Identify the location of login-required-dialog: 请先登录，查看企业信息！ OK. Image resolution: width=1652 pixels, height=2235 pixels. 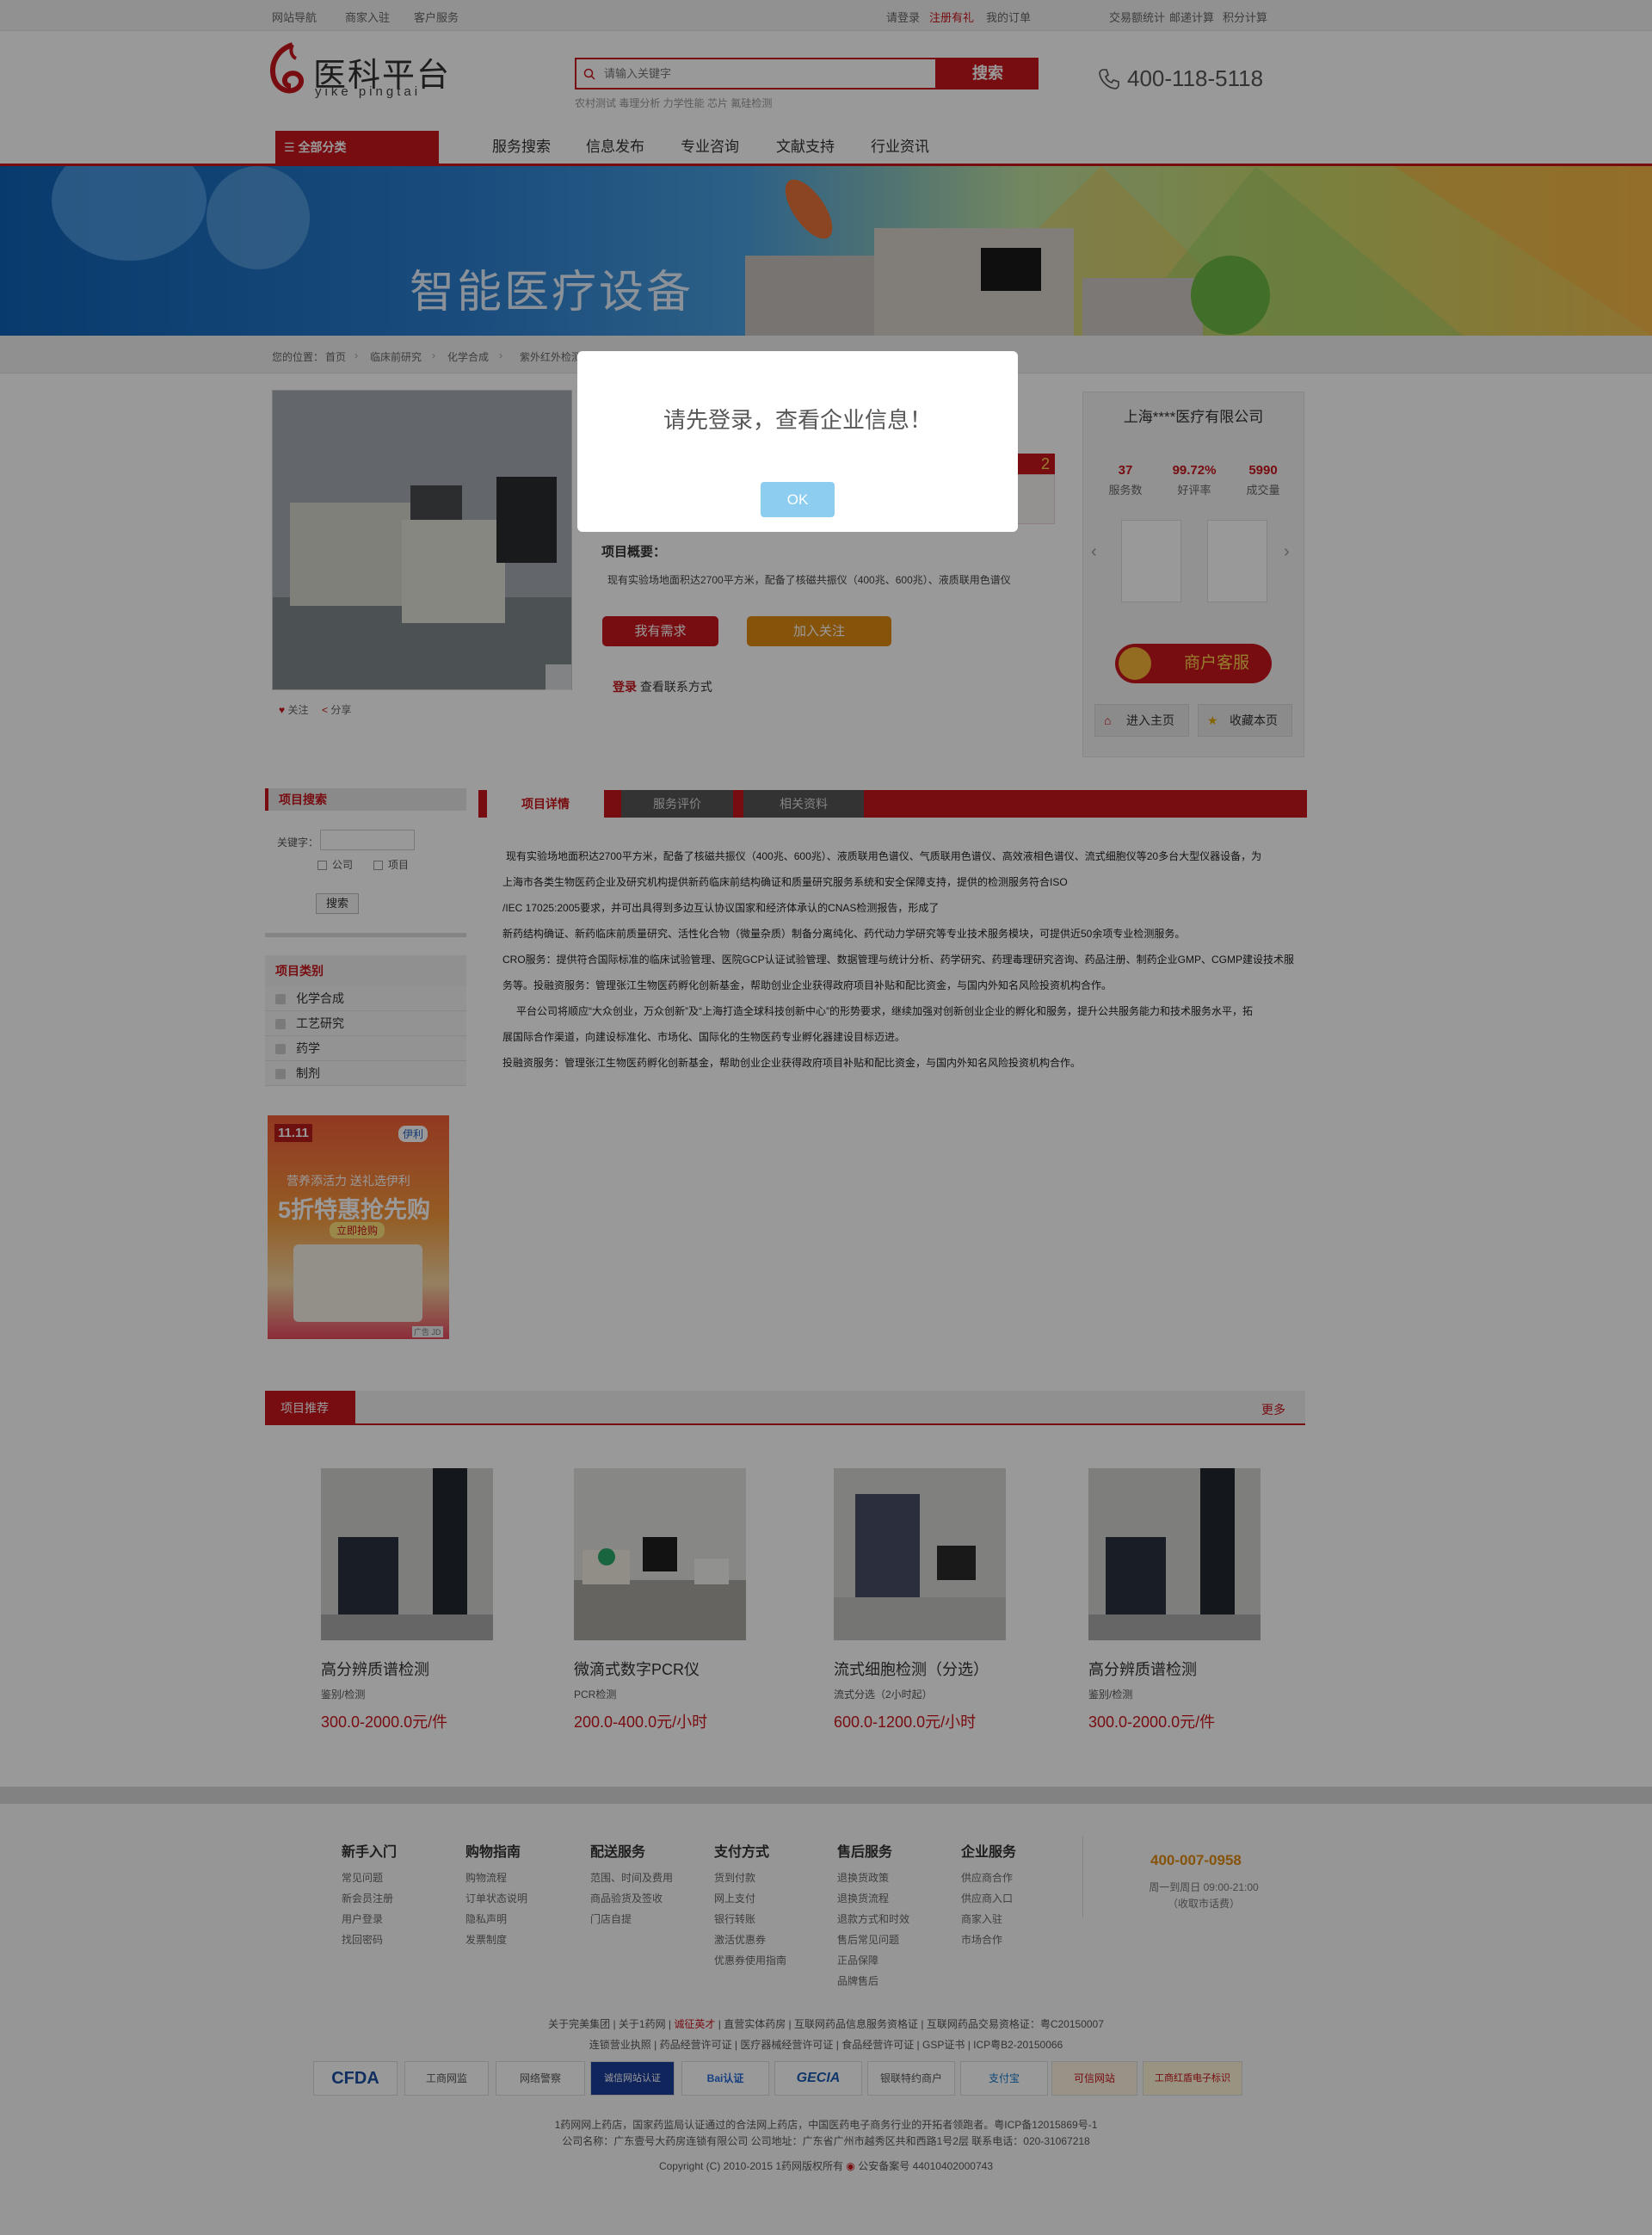
(797, 442).